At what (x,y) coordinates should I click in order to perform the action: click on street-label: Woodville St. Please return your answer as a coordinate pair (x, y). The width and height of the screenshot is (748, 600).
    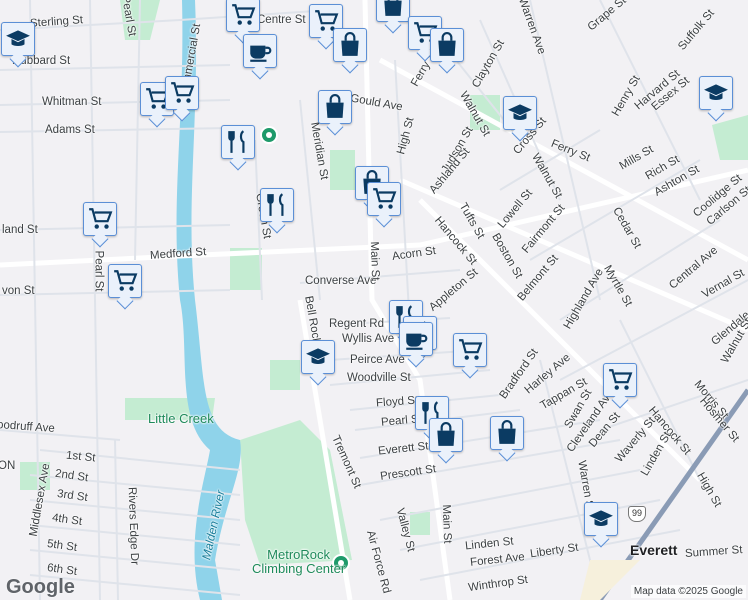
    Looking at the image, I should click on (379, 378).